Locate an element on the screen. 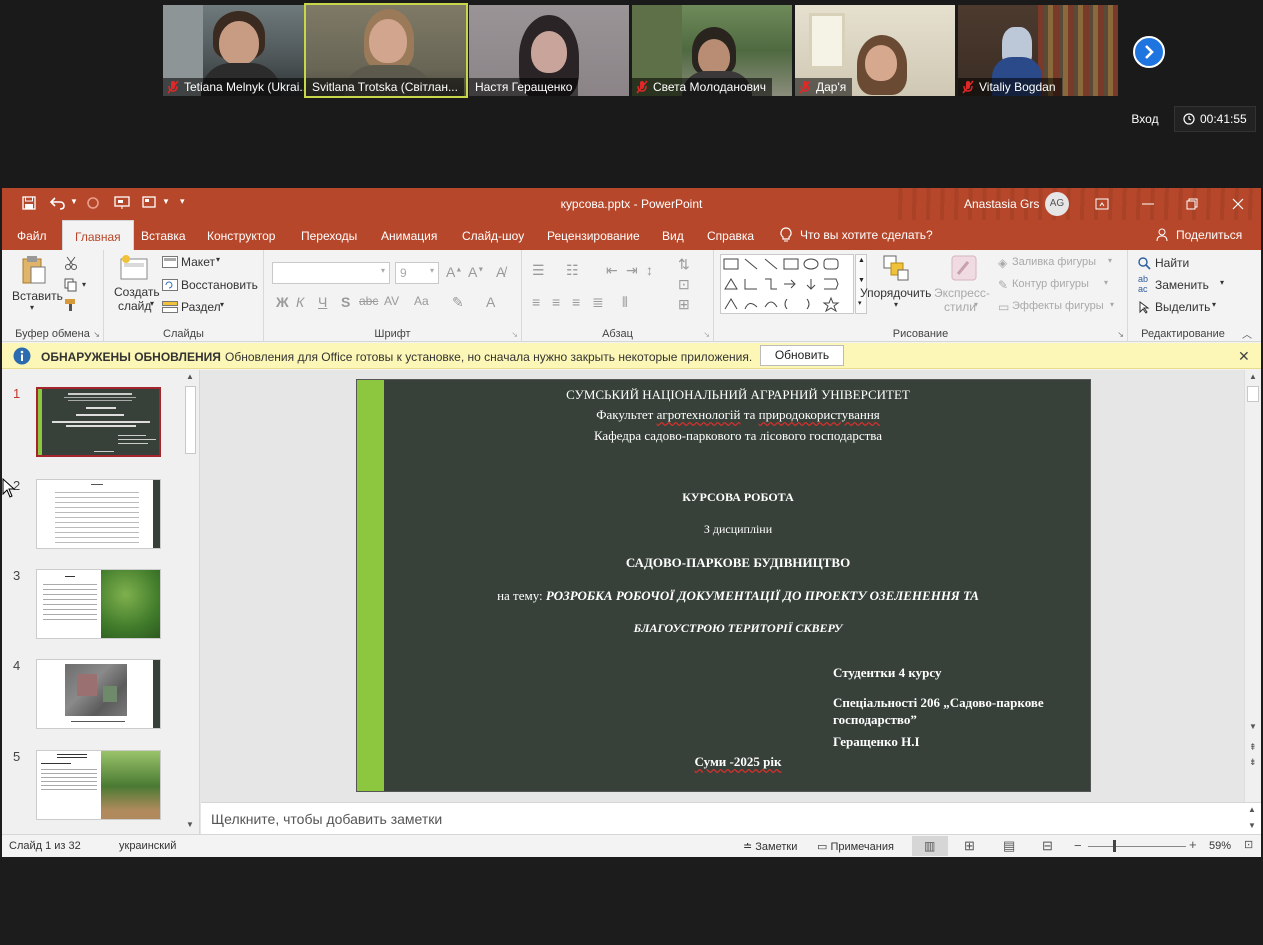 This screenshot has height=945, width=1263. line-spacing-icon: ↕ is located at coordinates (649, 270).